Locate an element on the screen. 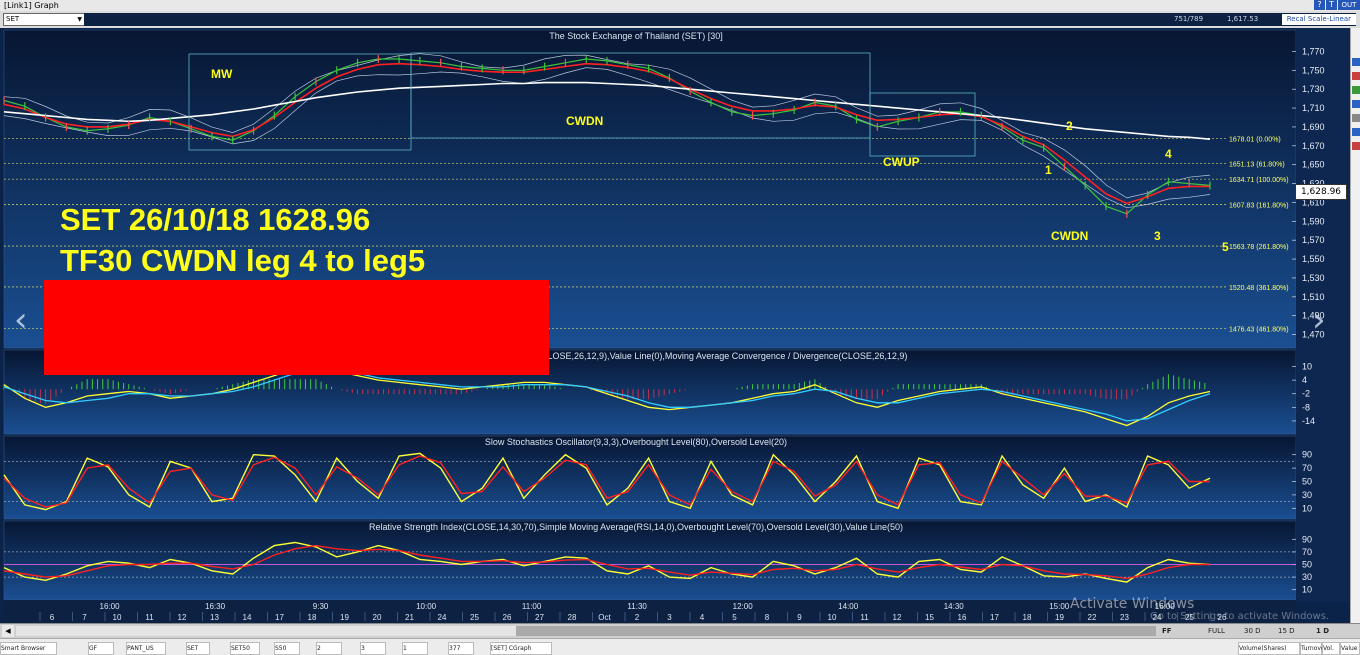 This screenshot has height=655, width=1360. x-time-label: 11:00 is located at coordinates (532, 606).